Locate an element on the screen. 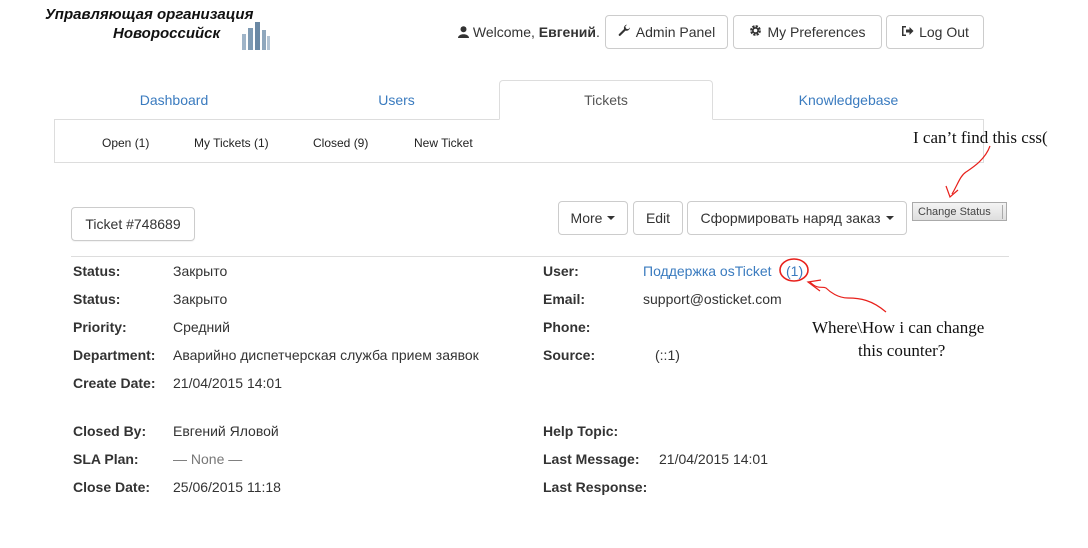 Image resolution: width=1088 pixels, height=548 pixels. counter-question-annotation-line2: this counter? is located at coordinates (902, 350).